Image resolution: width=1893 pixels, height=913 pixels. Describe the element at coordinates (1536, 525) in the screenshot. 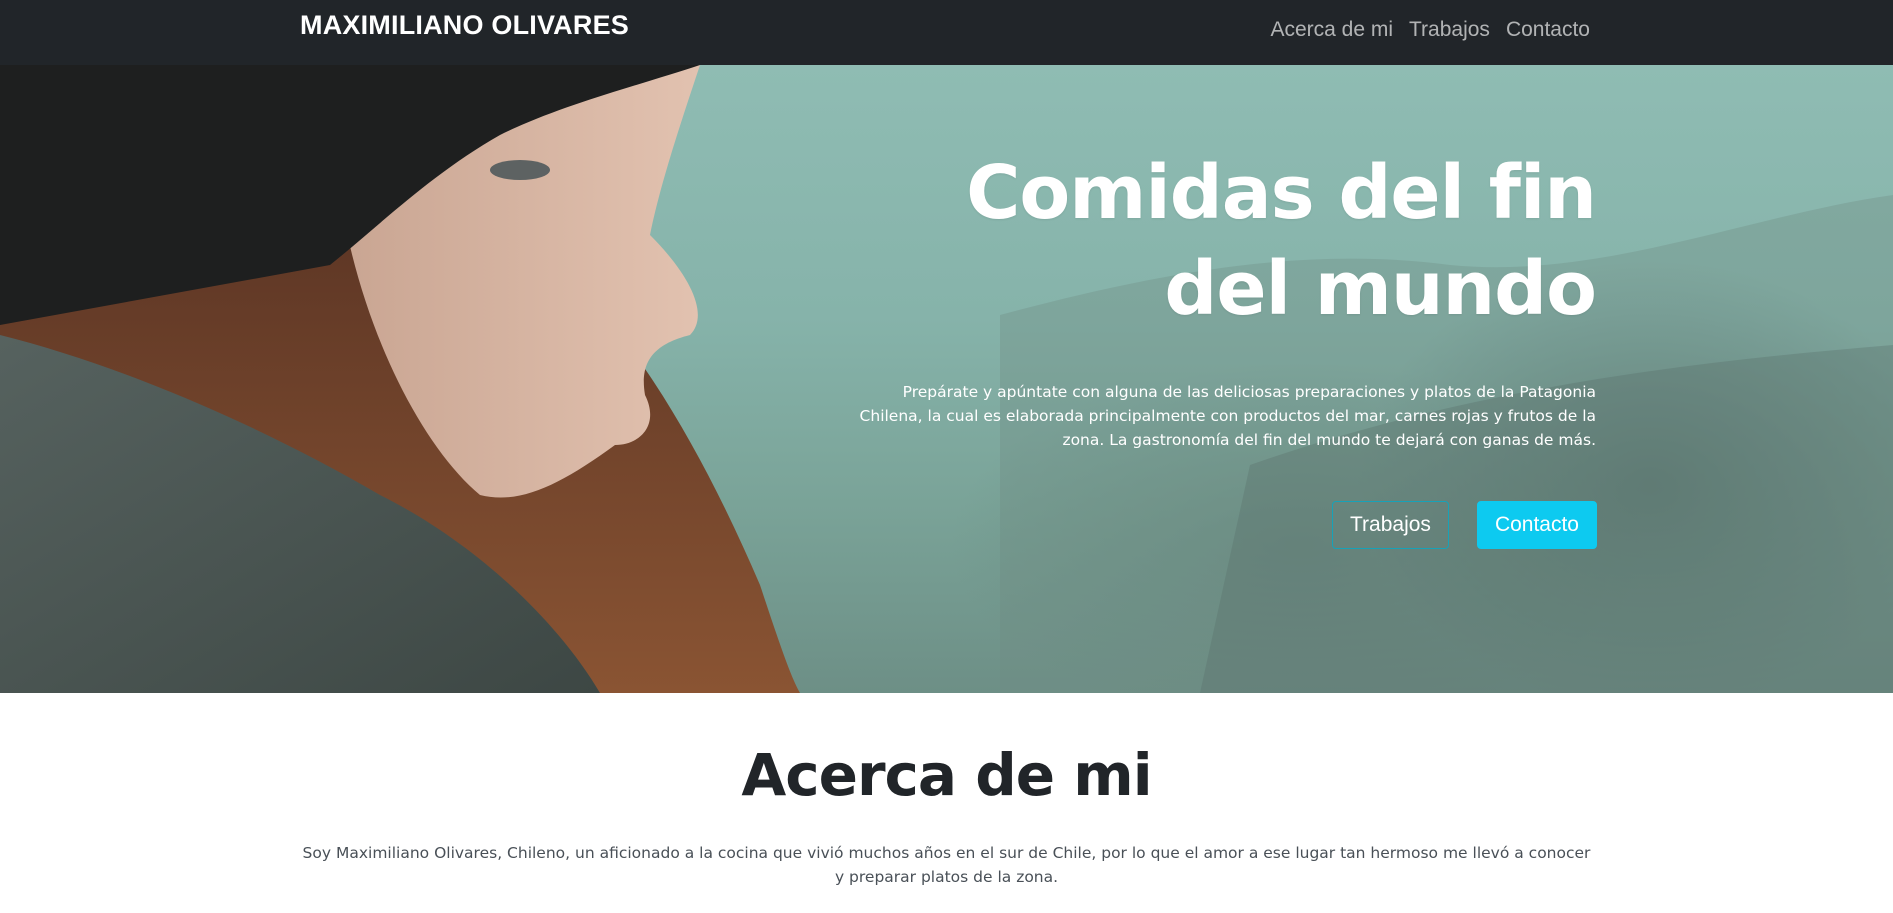

I see `contacto-button: Contacto` at that location.